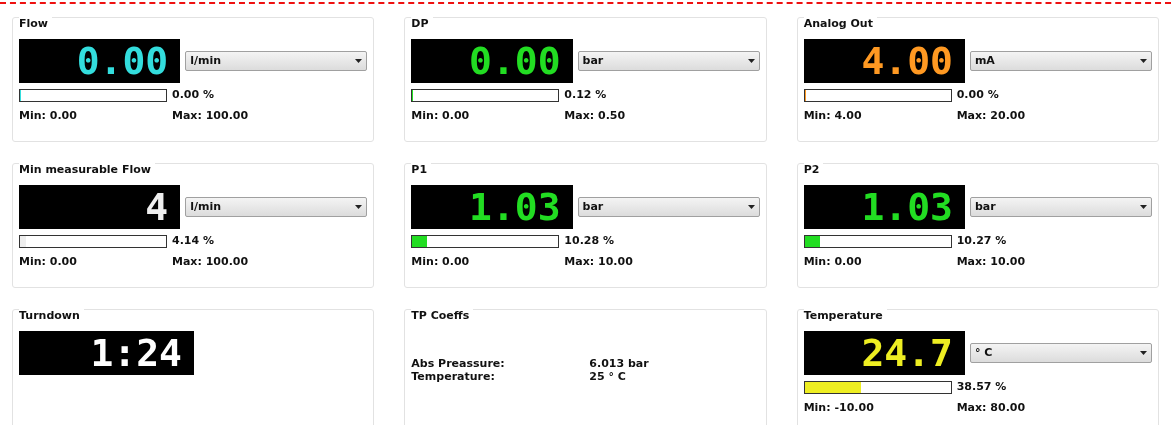 The image size is (1171, 425). I want to click on panel-title: TP Coeffs, so click(442, 315).